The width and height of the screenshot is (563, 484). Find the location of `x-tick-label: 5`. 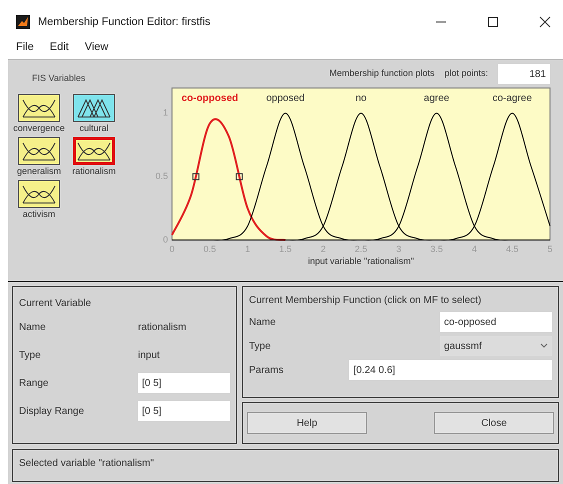

x-tick-label: 5 is located at coordinates (550, 249).